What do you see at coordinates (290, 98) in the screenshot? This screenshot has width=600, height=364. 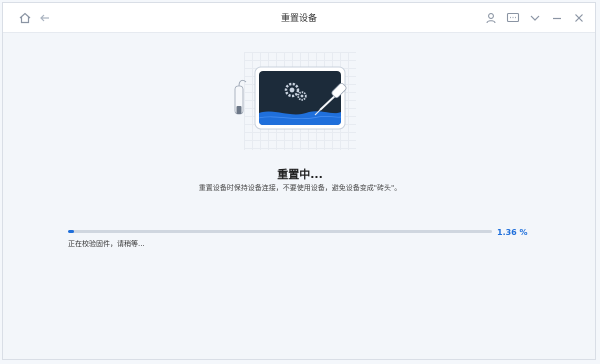 I see `reset-illustration` at bounding box center [290, 98].